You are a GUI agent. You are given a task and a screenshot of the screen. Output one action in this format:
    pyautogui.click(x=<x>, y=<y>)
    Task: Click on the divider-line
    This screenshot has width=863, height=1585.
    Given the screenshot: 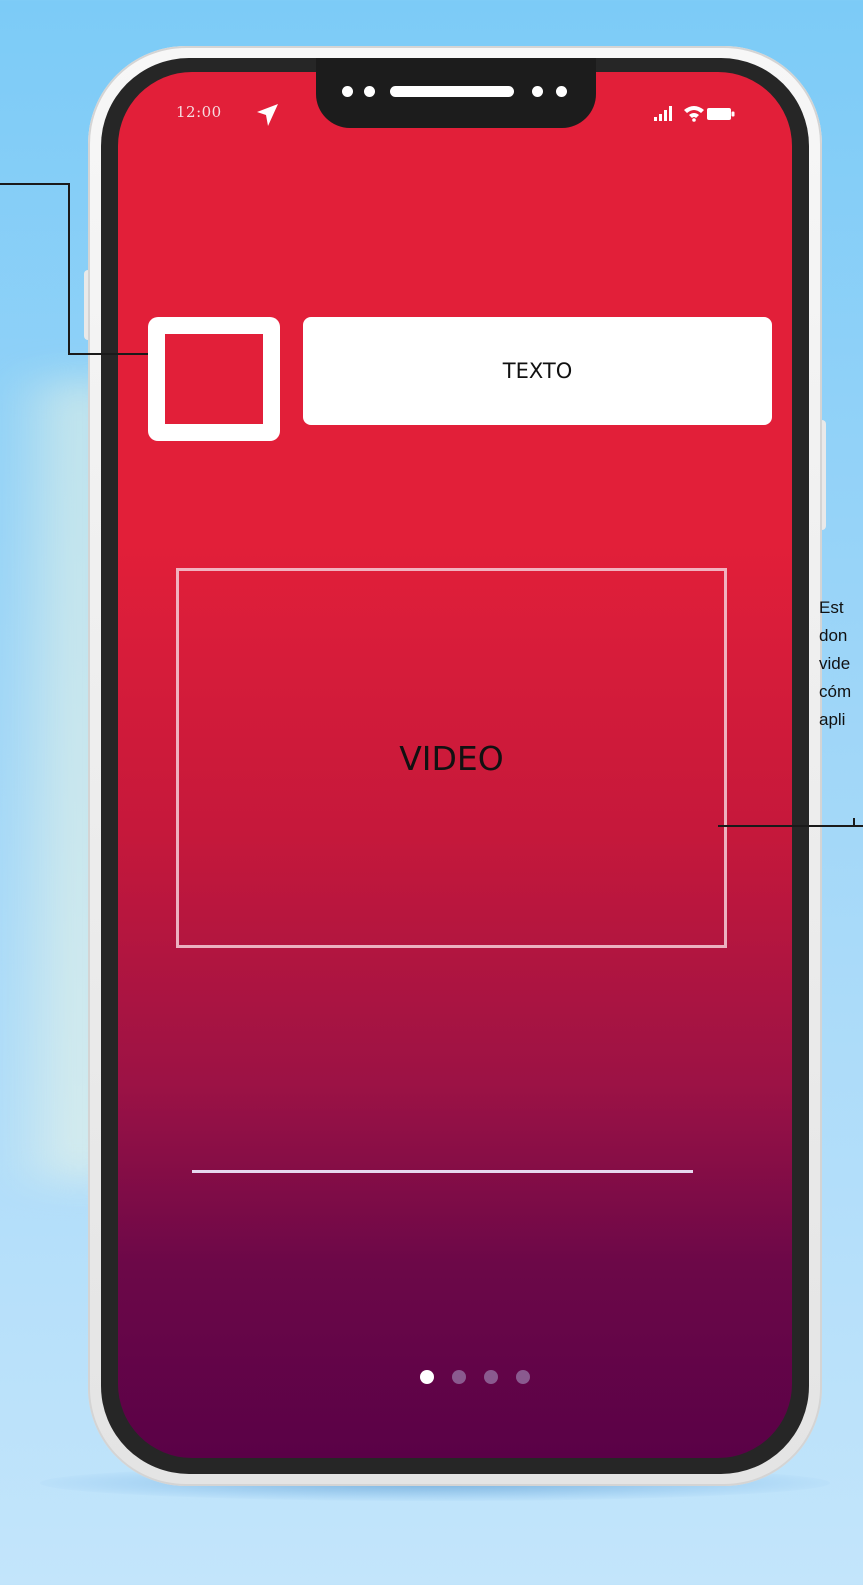 What is the action you would take?
    pyautogui.click(x=442, y=1171)
    